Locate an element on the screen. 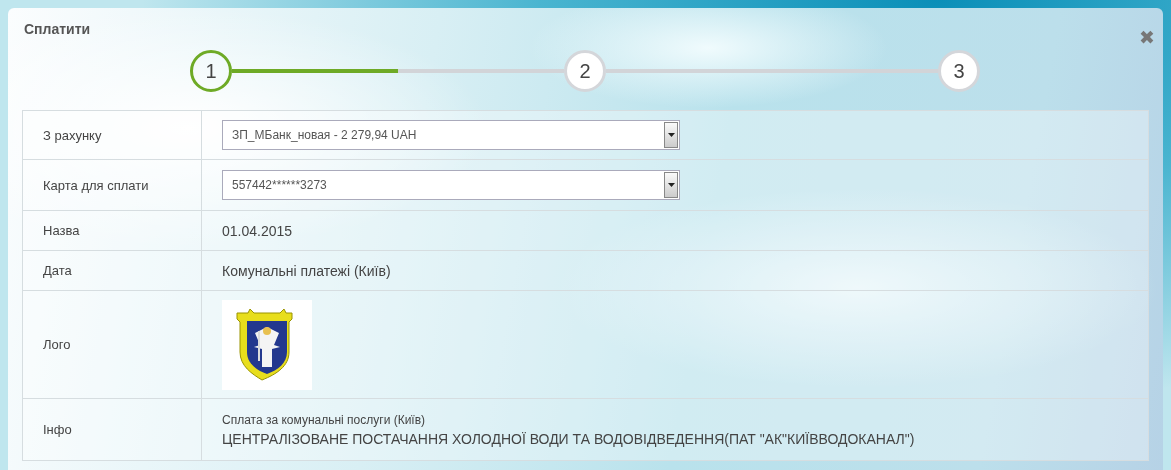 The height and width of the screenshot is (470, 1171). field-label: Назва is located at coordinates (61, 230).